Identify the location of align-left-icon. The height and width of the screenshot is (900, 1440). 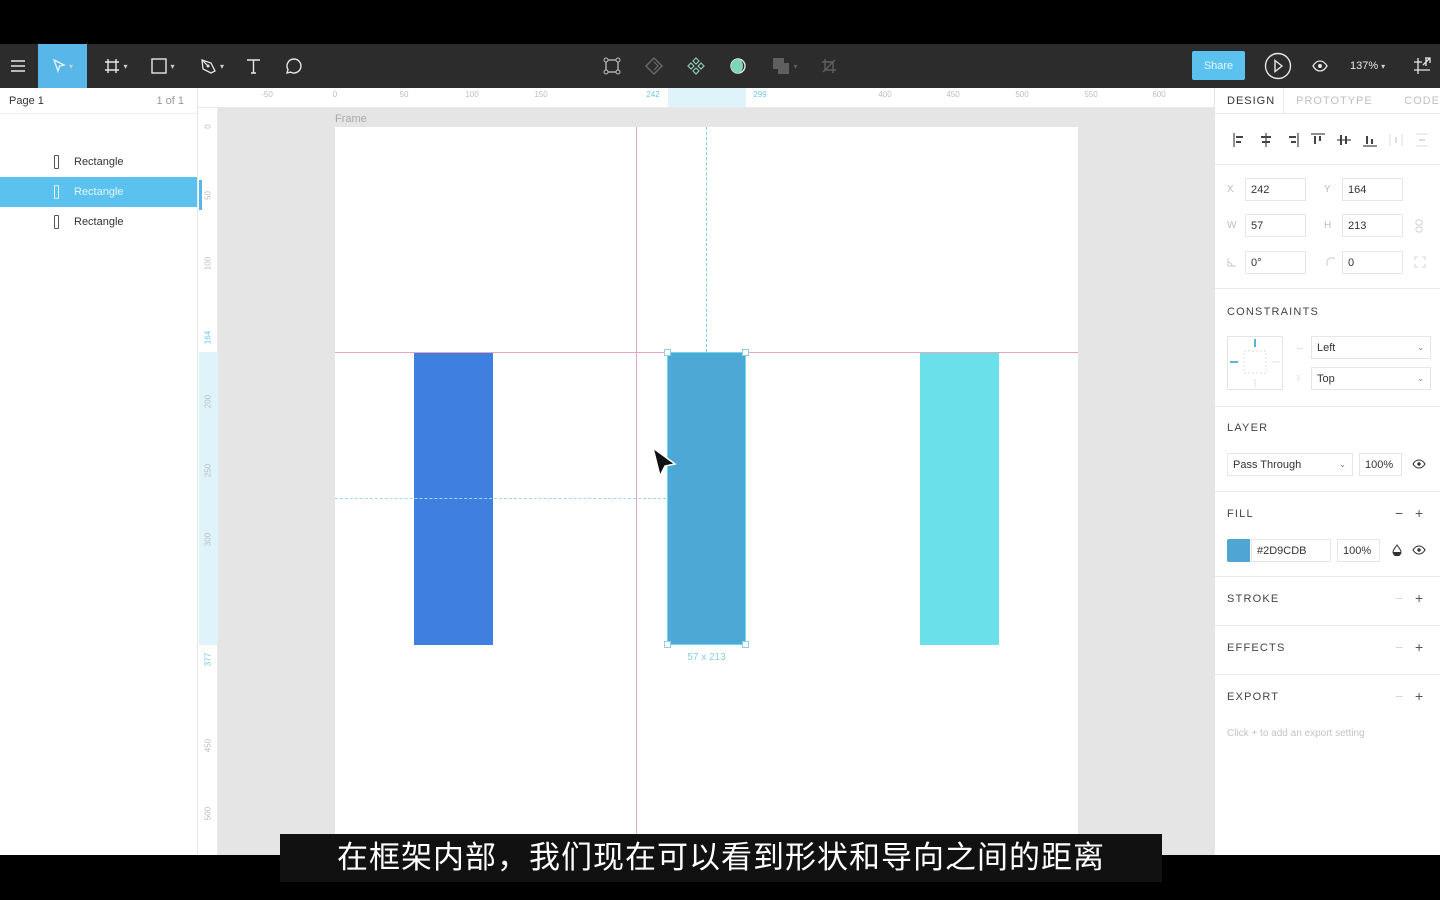
(1240, 140).